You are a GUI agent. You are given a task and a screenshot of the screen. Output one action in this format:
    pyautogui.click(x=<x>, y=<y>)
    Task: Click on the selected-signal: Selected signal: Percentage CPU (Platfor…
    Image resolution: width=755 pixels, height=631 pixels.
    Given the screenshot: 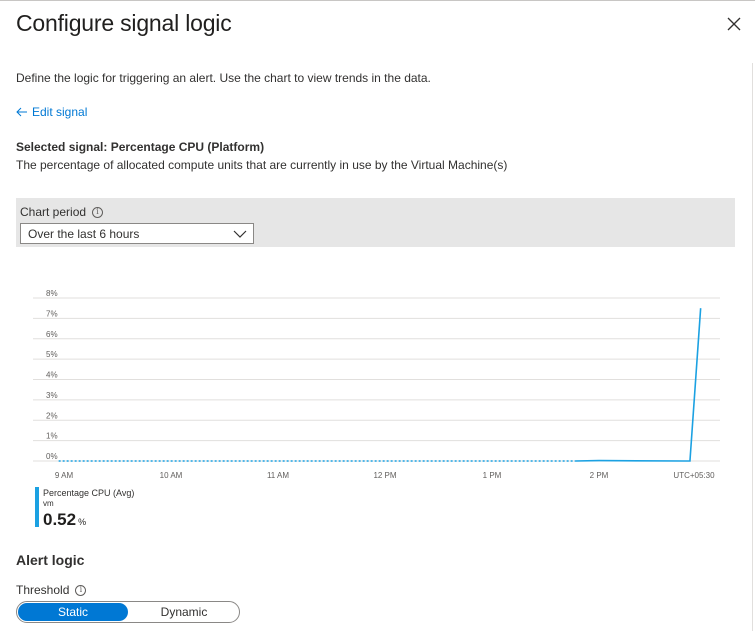 What is the action you would take?
    pyautogui.click(x=140, y=147)
    